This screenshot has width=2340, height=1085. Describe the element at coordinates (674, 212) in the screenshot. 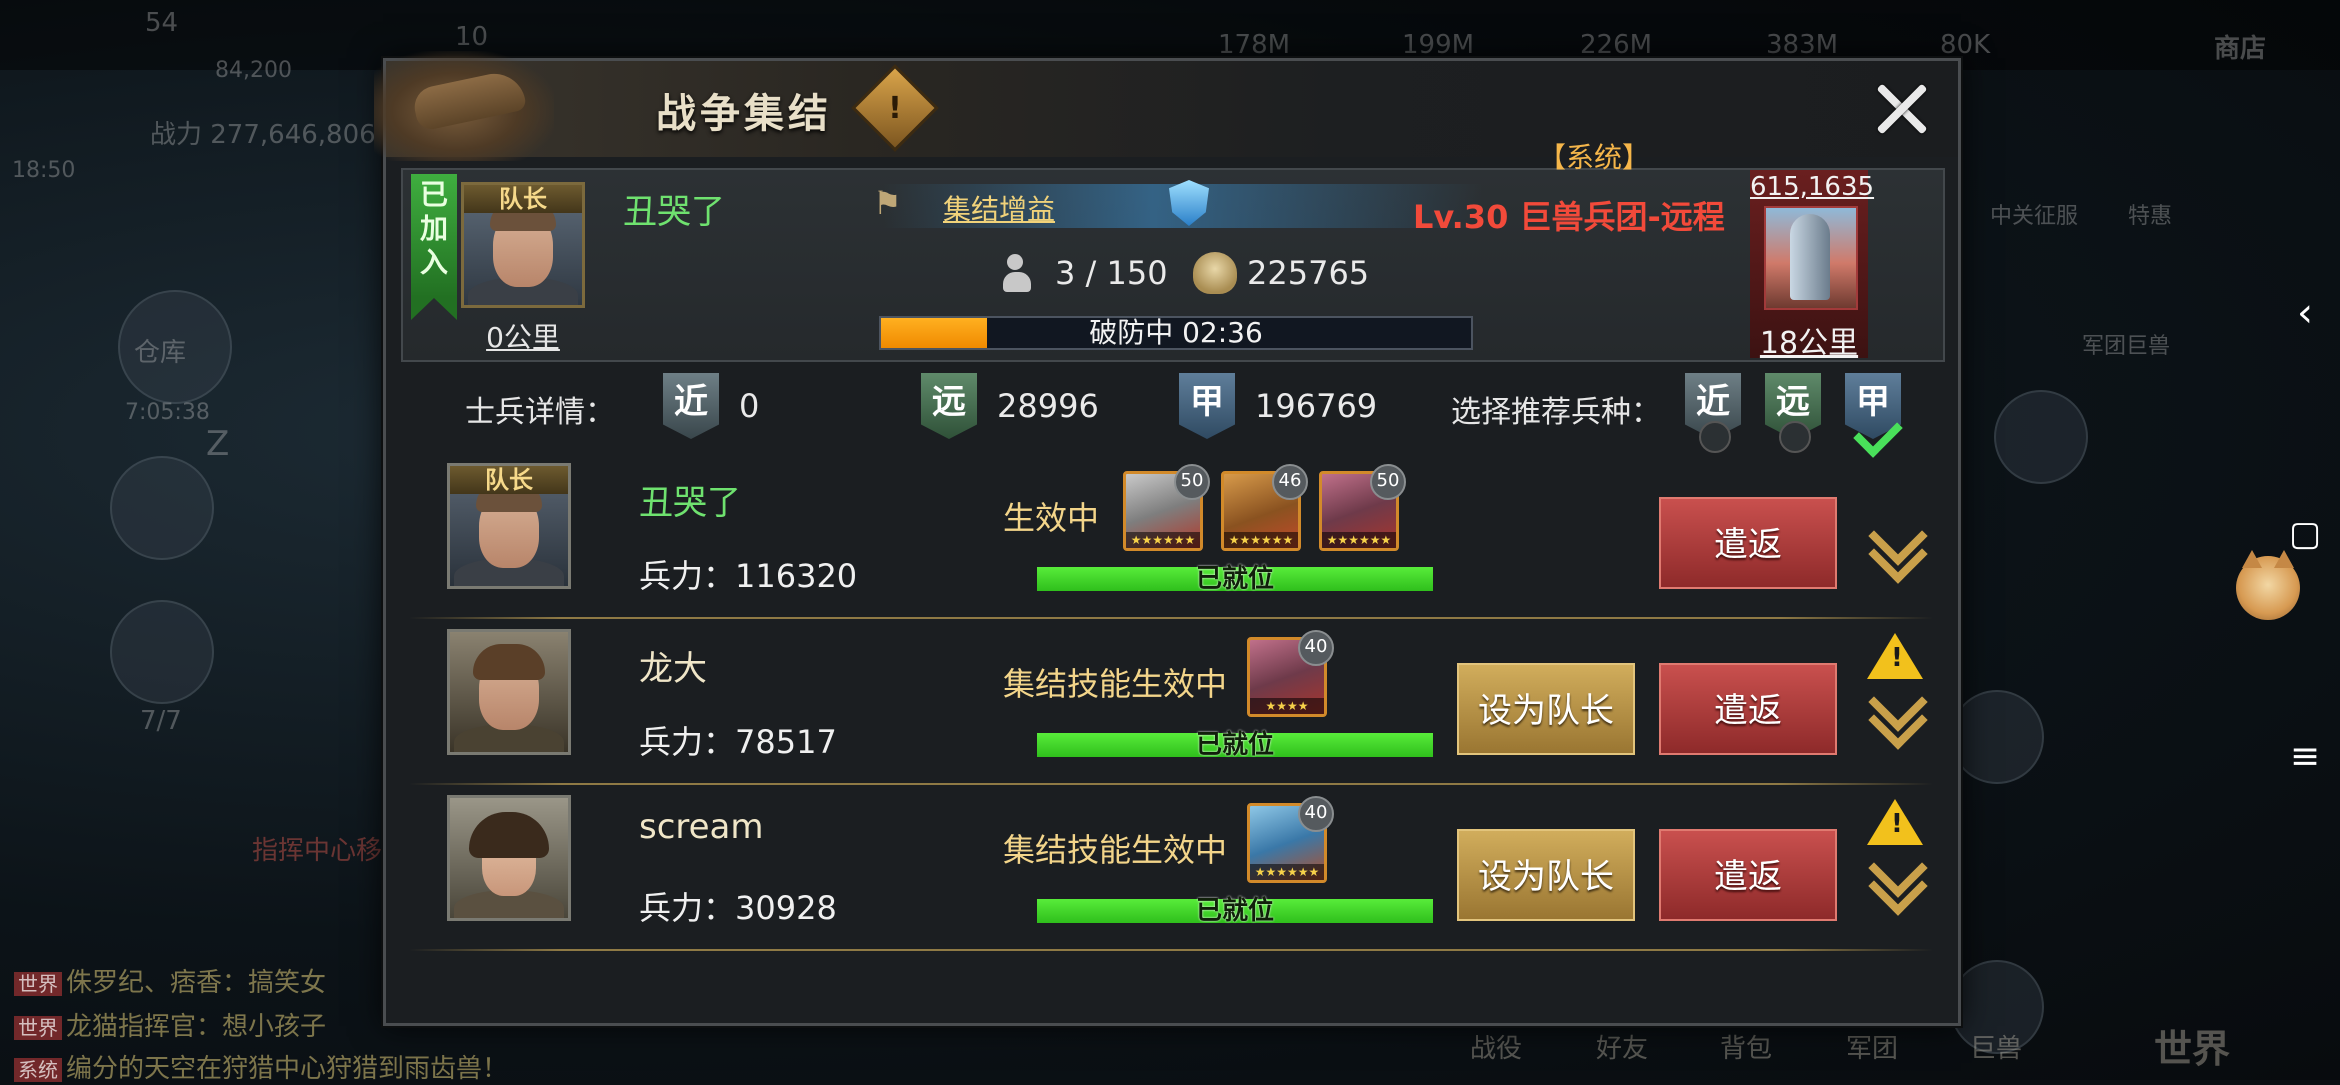

I see `leader-name: 丑哭了` at that location.